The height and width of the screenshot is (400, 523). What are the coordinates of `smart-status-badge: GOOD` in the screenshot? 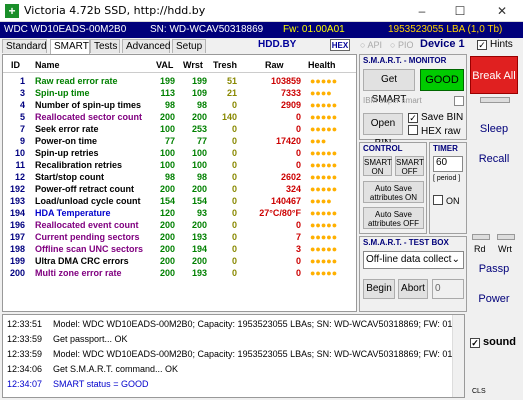 It's located at (442, 80).